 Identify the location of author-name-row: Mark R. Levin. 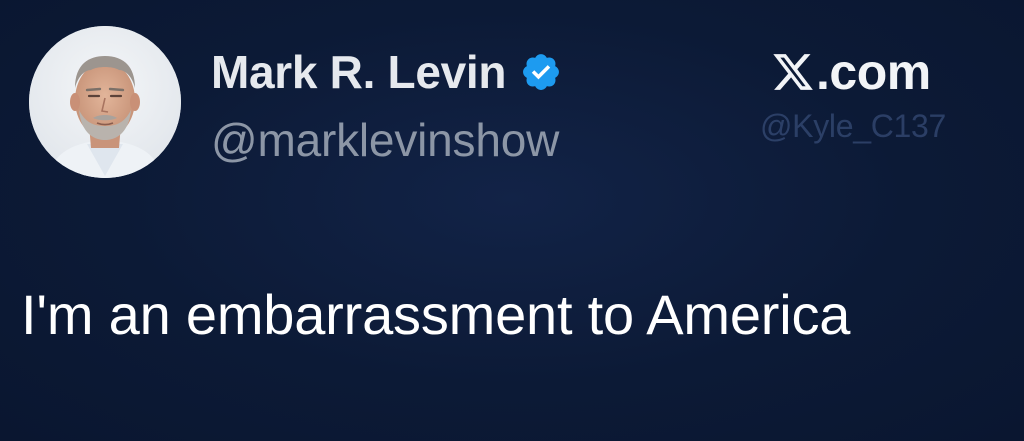
(386, 72).